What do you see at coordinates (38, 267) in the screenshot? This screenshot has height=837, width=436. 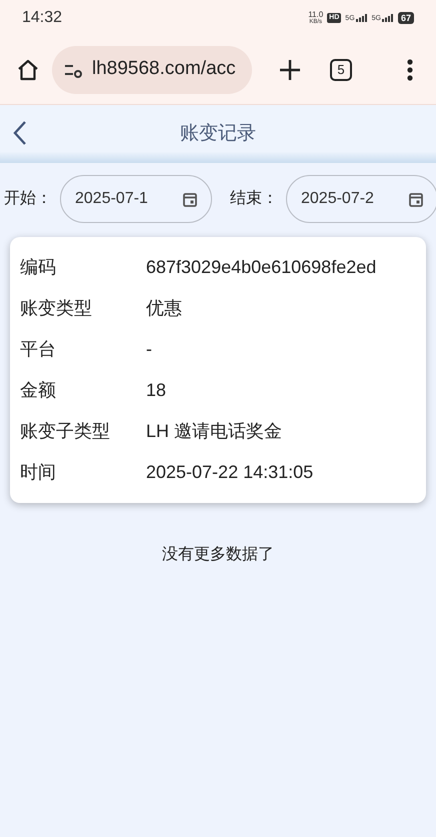 I see `field-label: 编码` at bounding box center [38, 267].